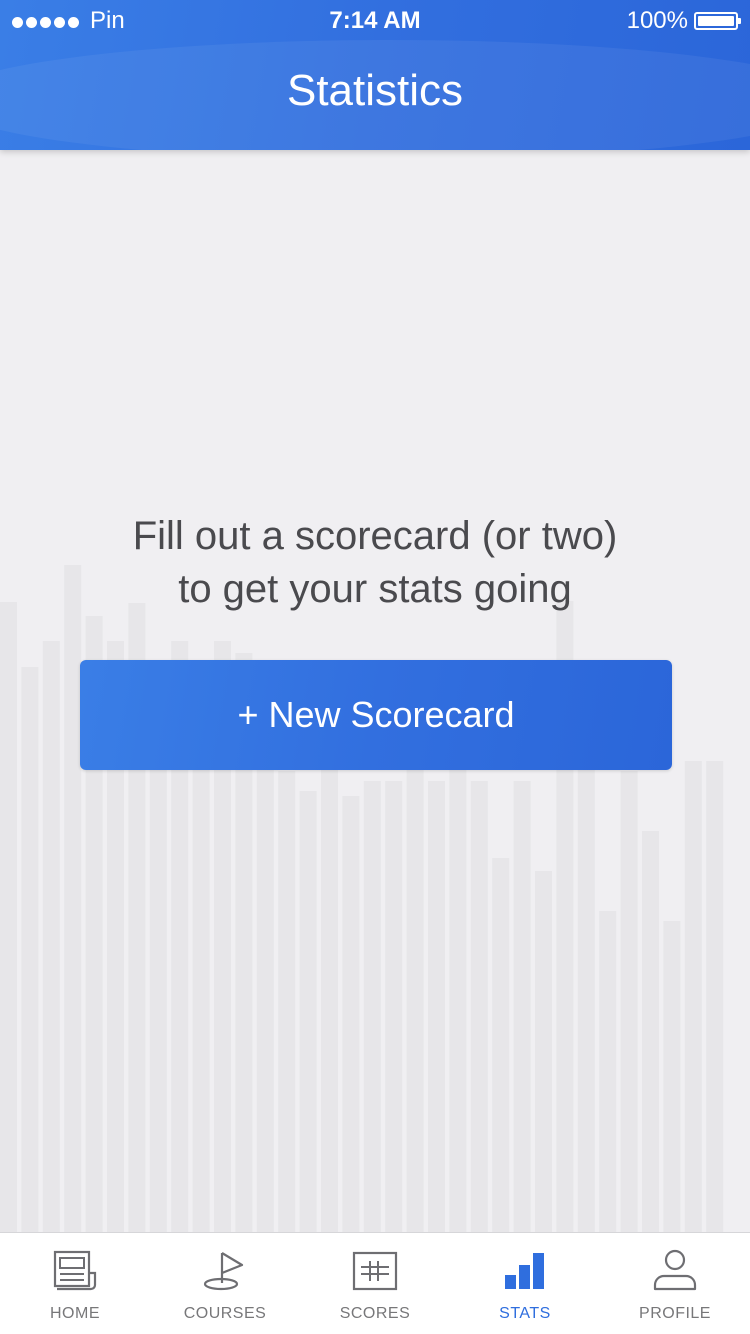 This screenshot has height=1334, width=750. I want to click on new-scorecard-button: + New Scorecard, so click(376, 715).